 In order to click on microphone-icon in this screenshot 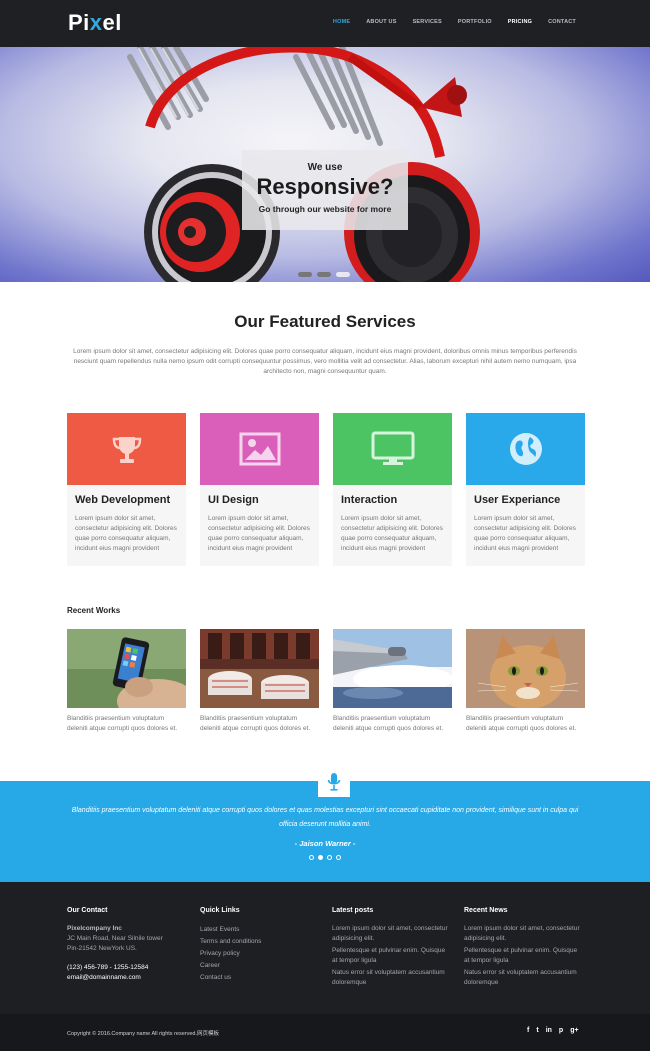, I will do `click(334, 782)`.